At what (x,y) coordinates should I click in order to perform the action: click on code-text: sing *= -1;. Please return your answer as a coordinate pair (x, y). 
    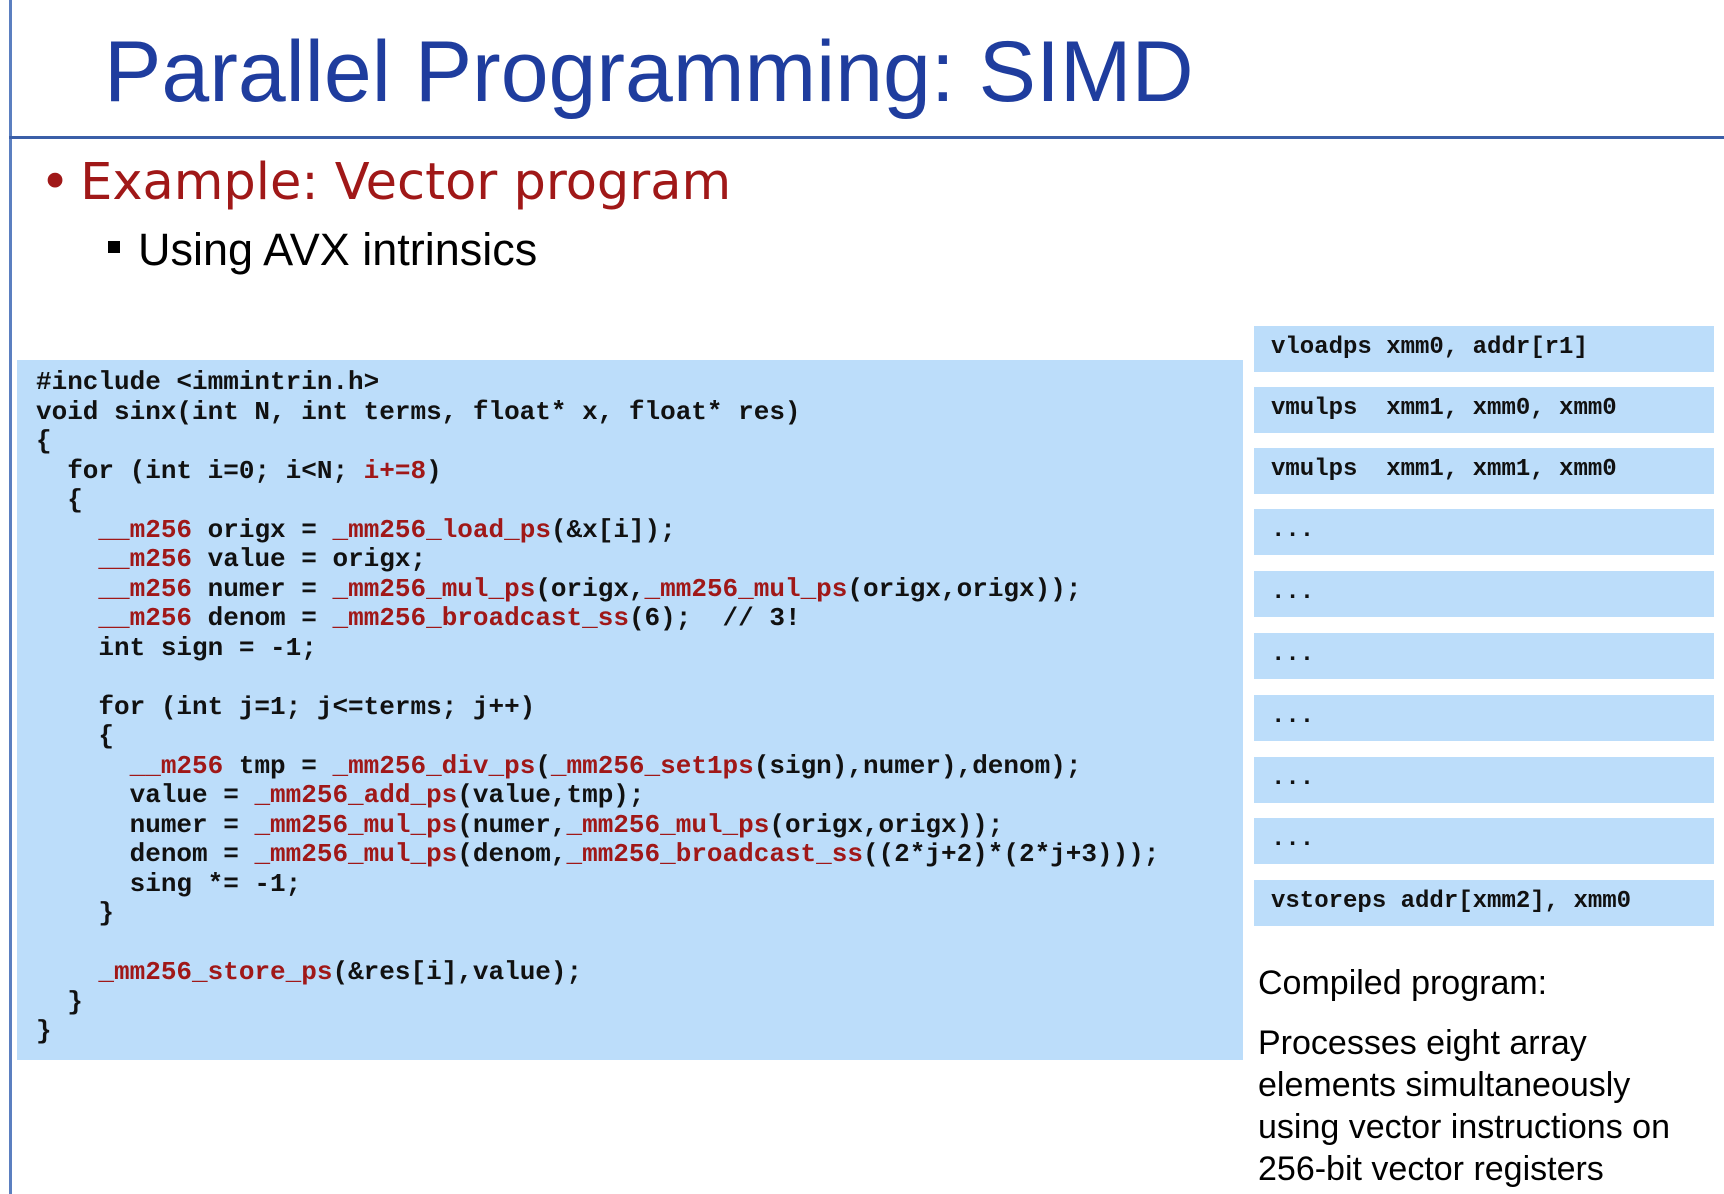
    Looking at the image, I should click on (169, 883).